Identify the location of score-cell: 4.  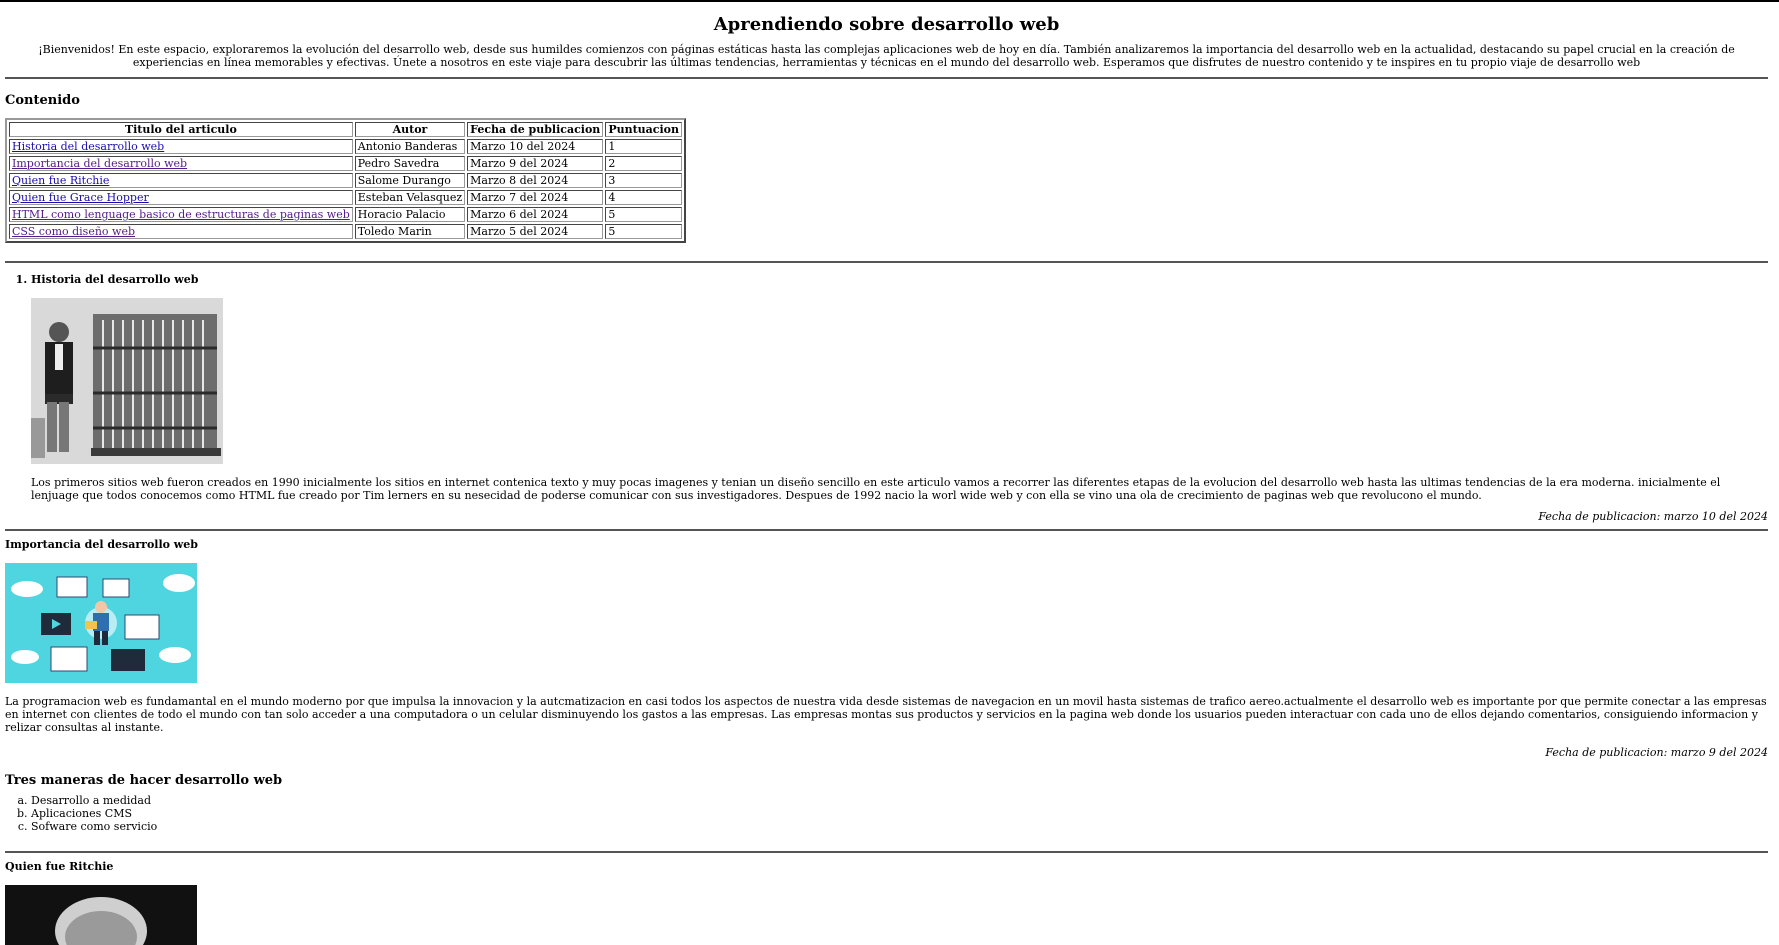
(643, 197).